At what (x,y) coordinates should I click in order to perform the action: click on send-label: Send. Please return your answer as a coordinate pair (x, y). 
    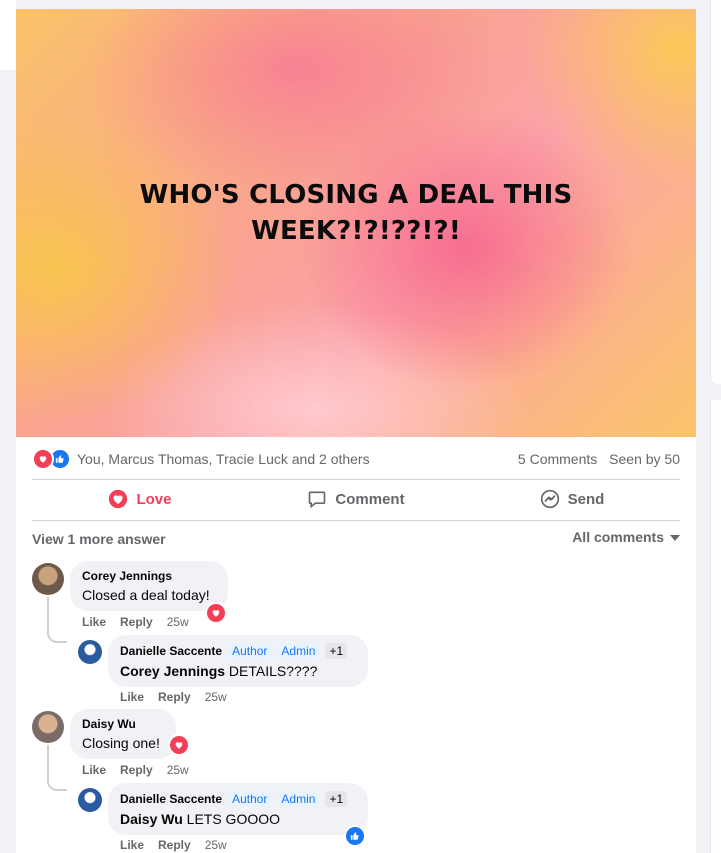
    Looking at the image, I should click on (586, 499).